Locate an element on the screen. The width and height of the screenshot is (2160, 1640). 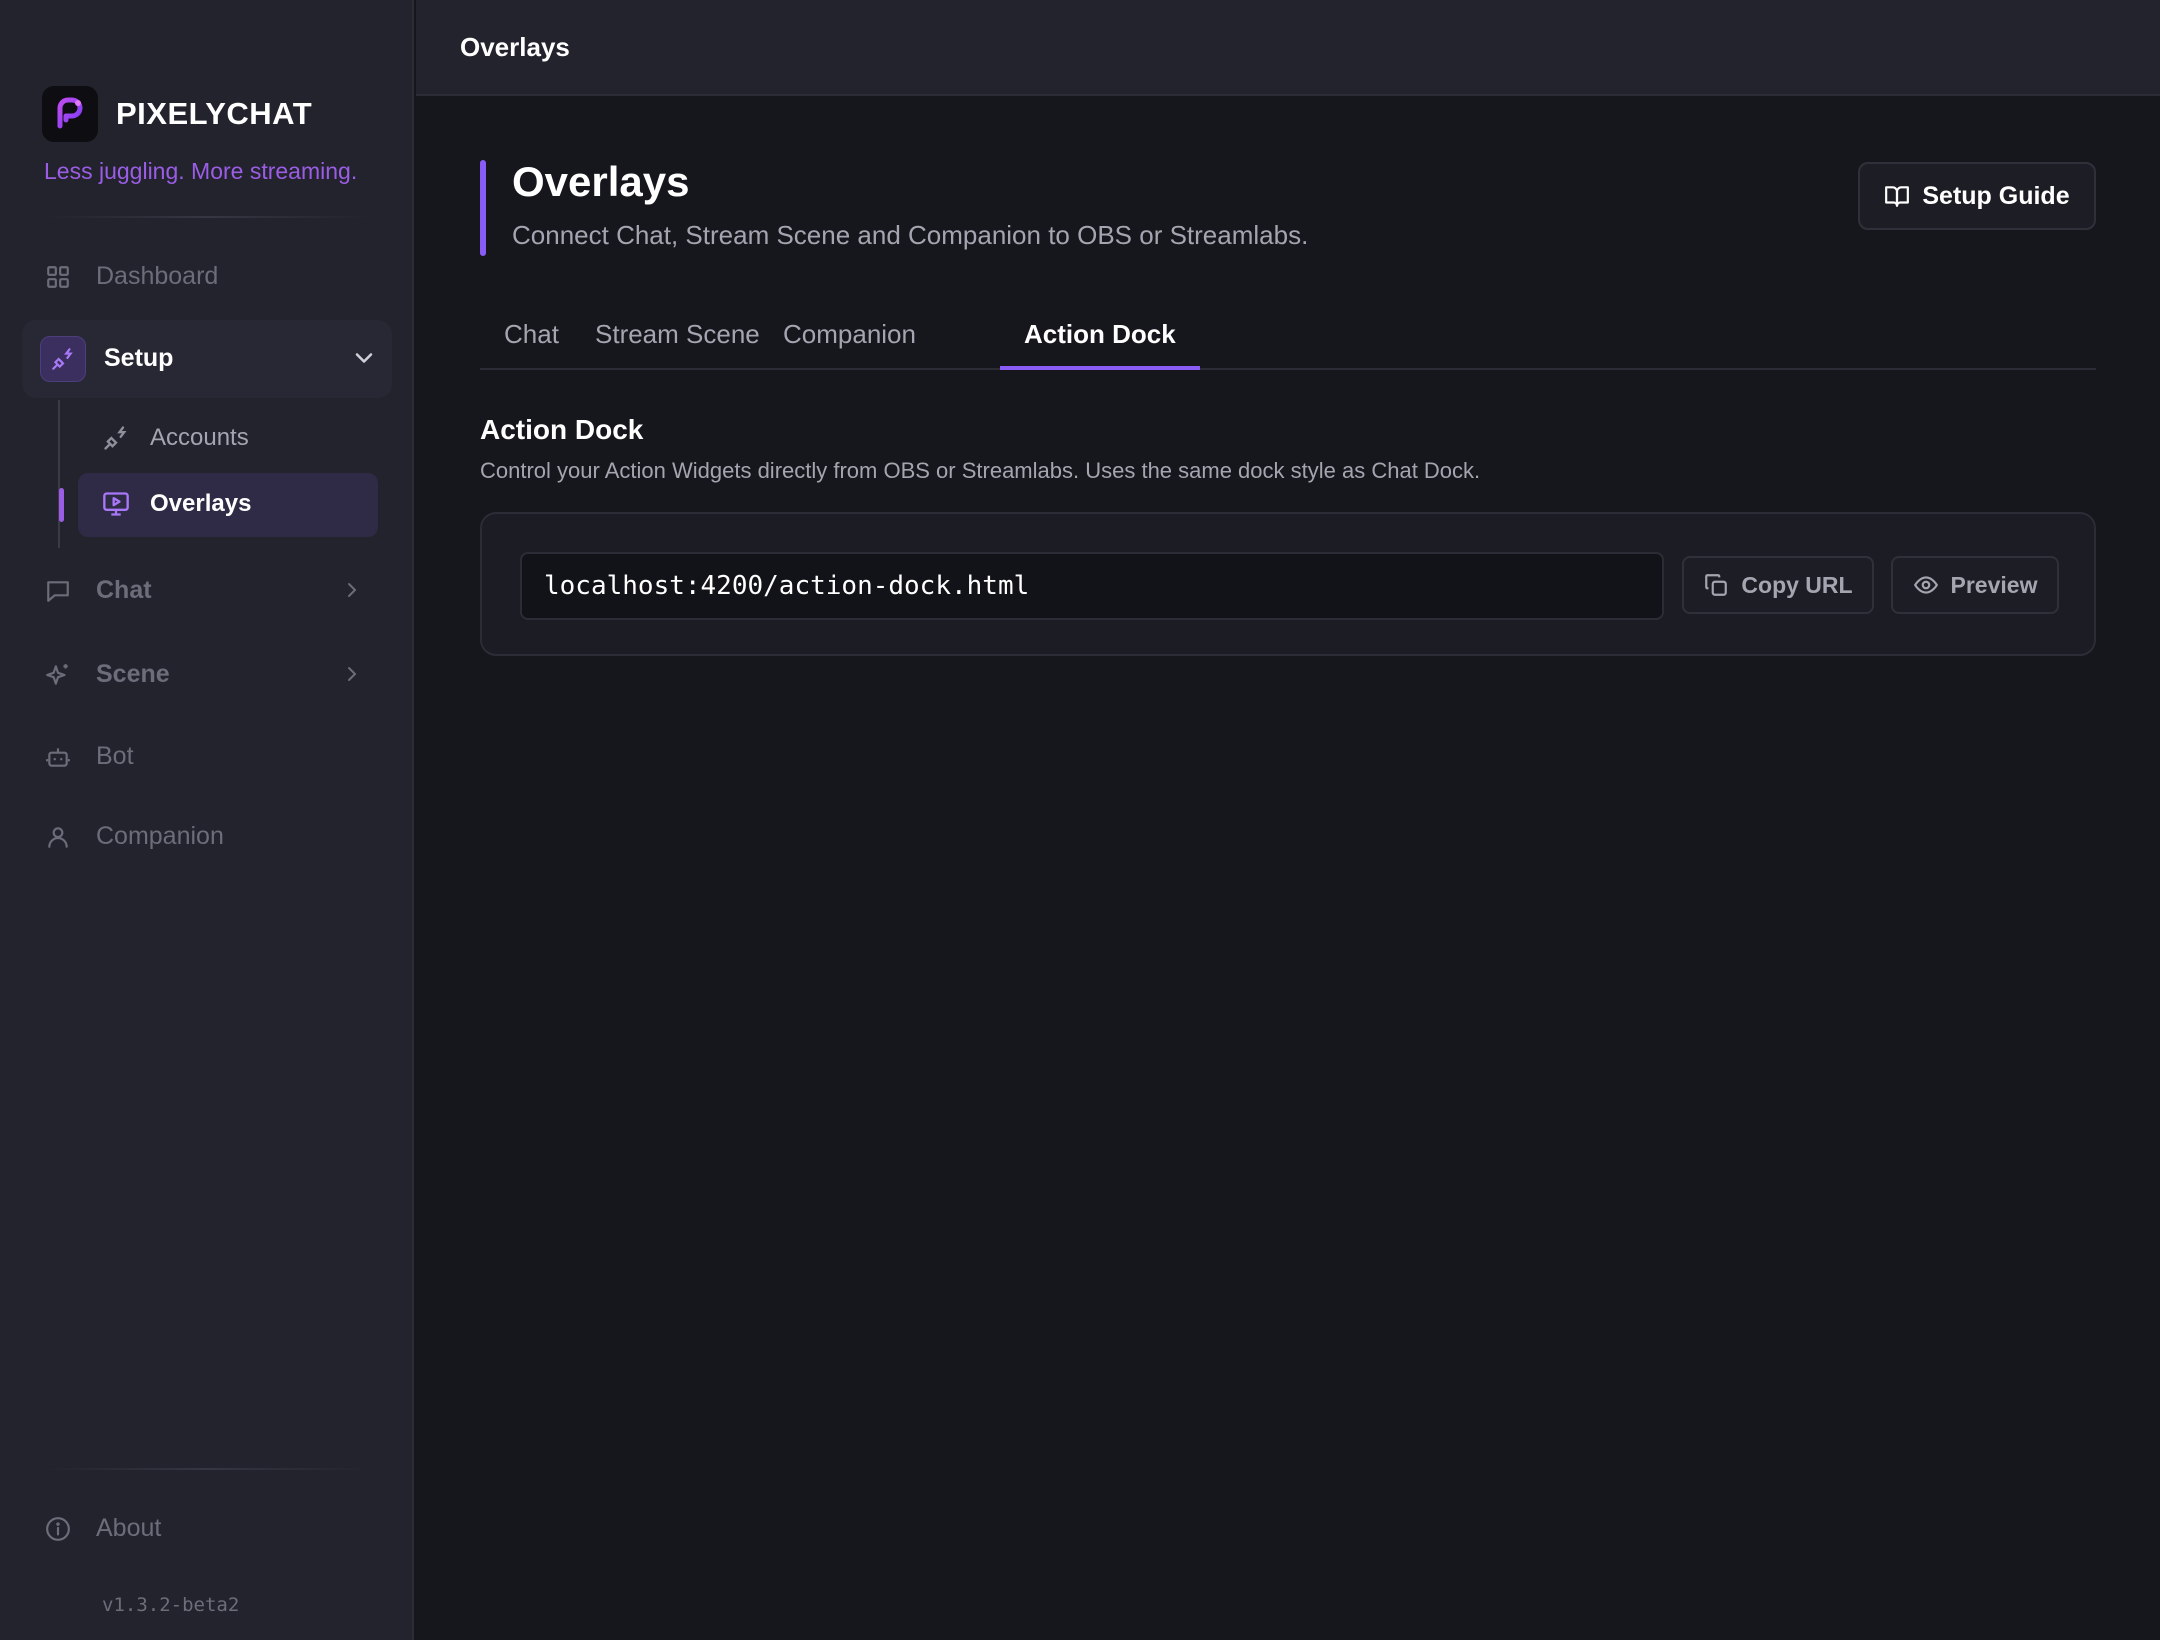
copy-icon is located at coordinates (1716, 585).